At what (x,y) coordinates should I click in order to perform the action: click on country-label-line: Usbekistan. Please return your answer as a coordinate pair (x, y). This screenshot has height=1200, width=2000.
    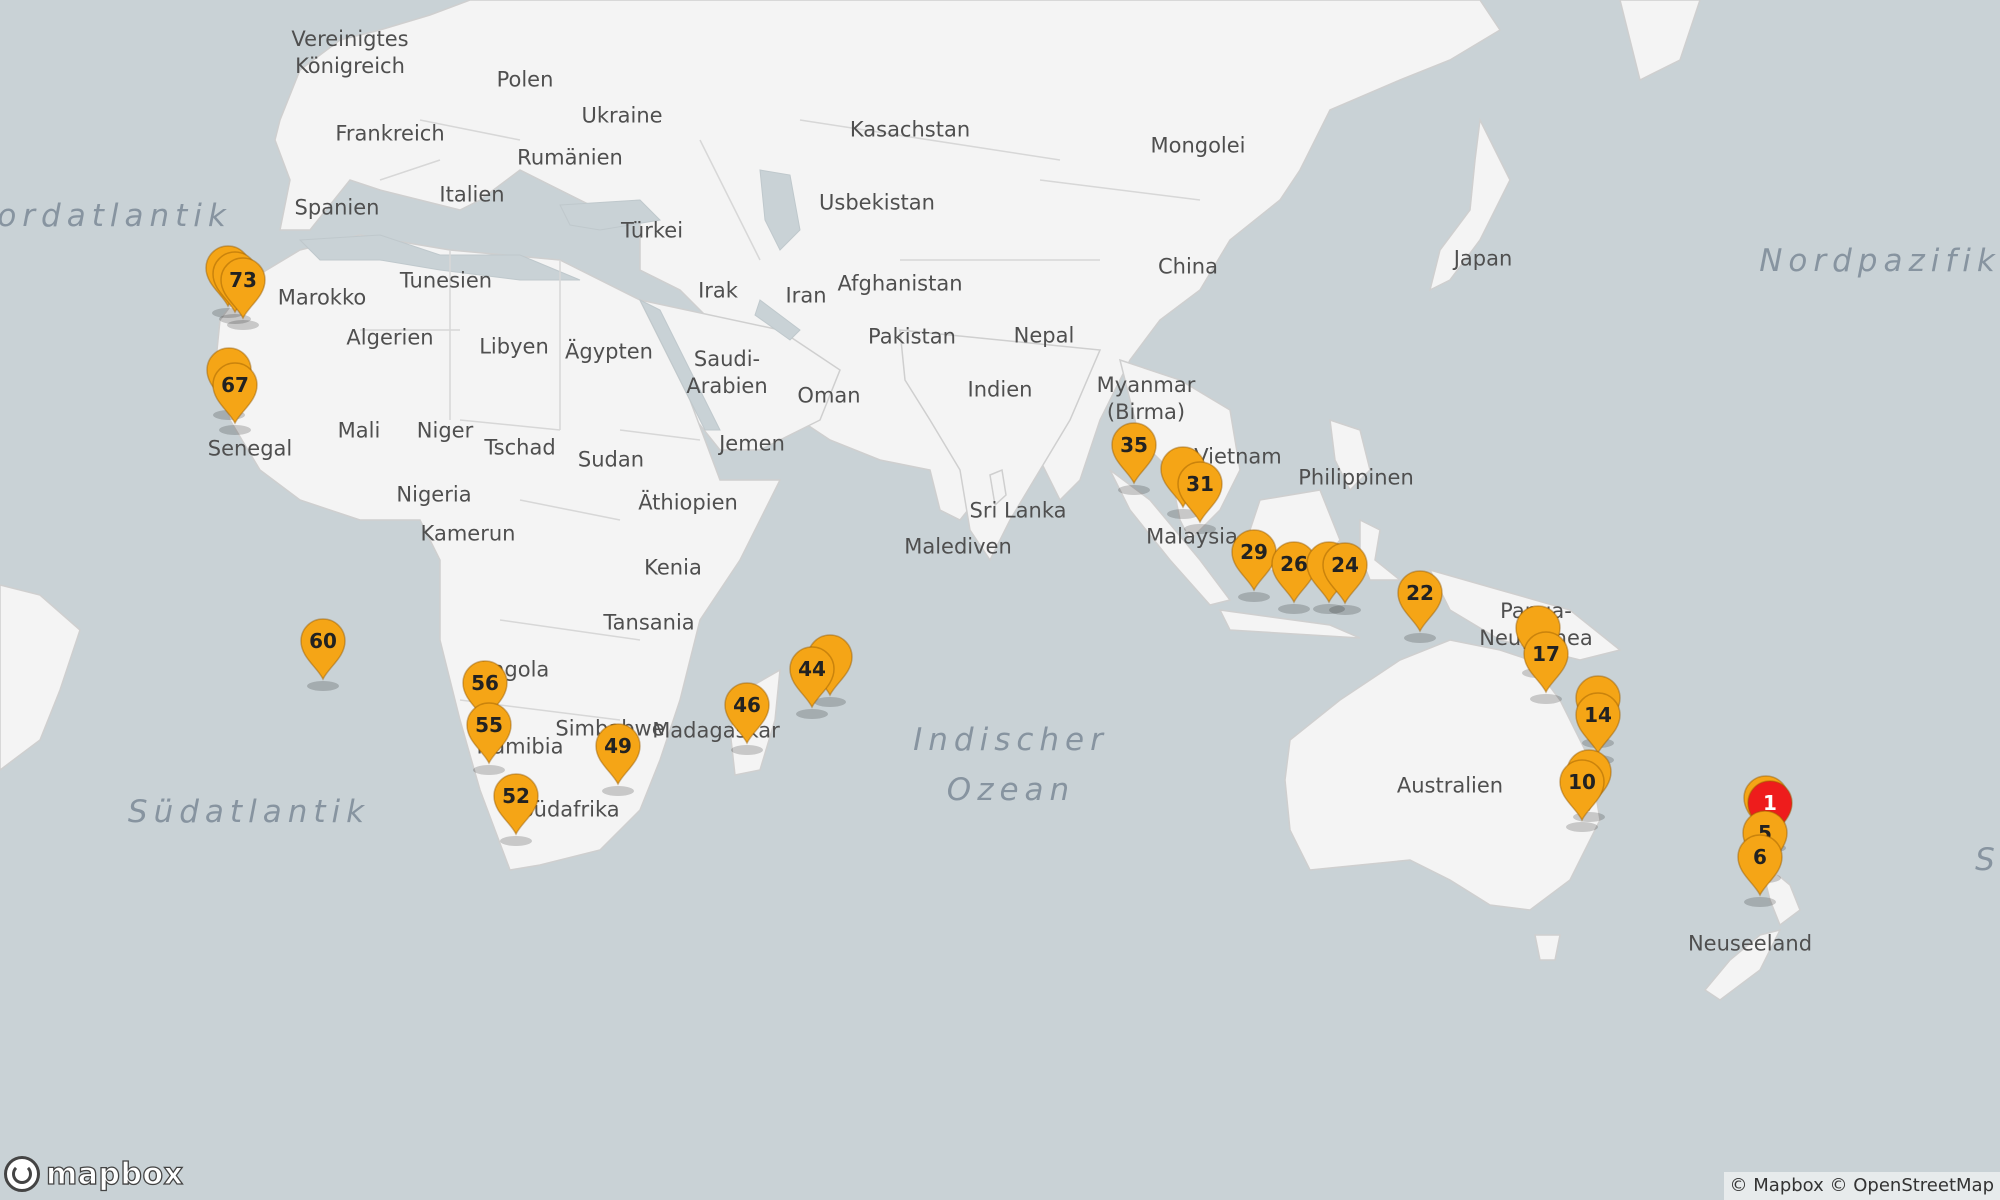
    Looking at the image, I should click on (877, 202).